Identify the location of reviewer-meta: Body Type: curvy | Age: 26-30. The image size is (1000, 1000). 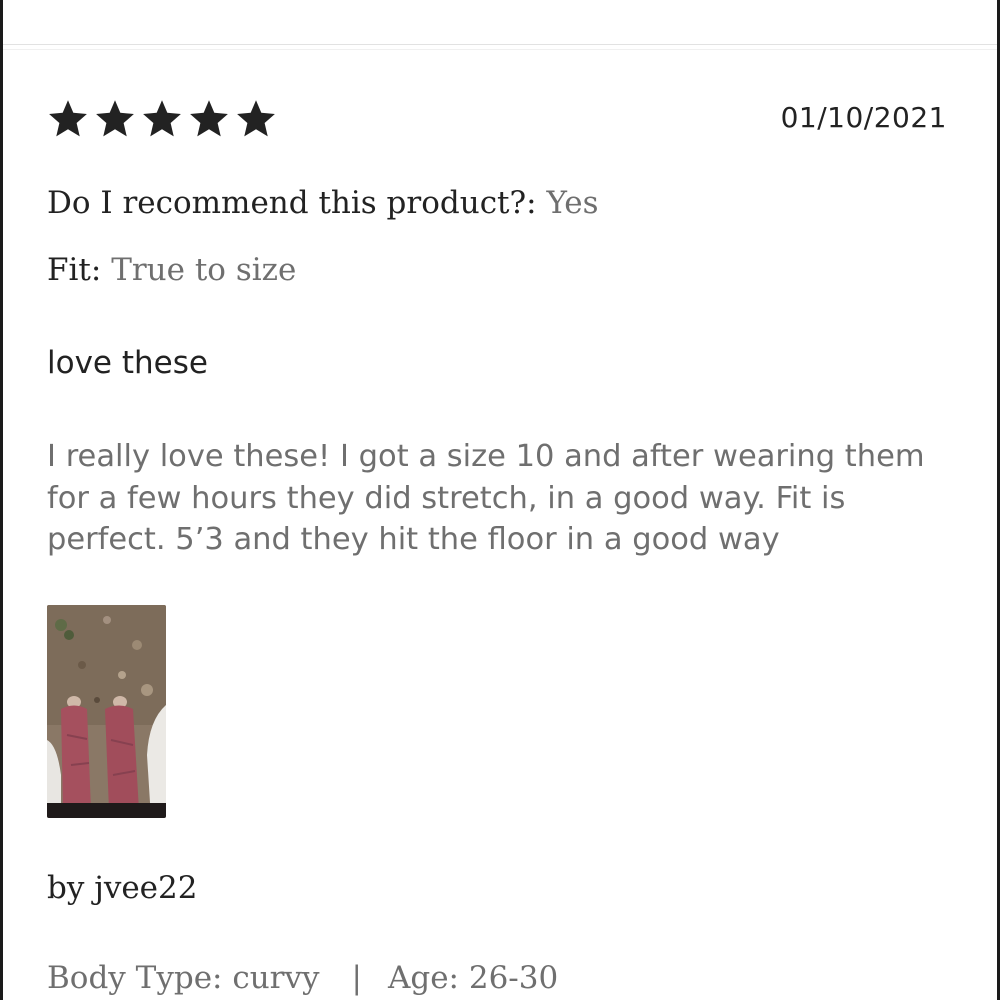
(302, 978).